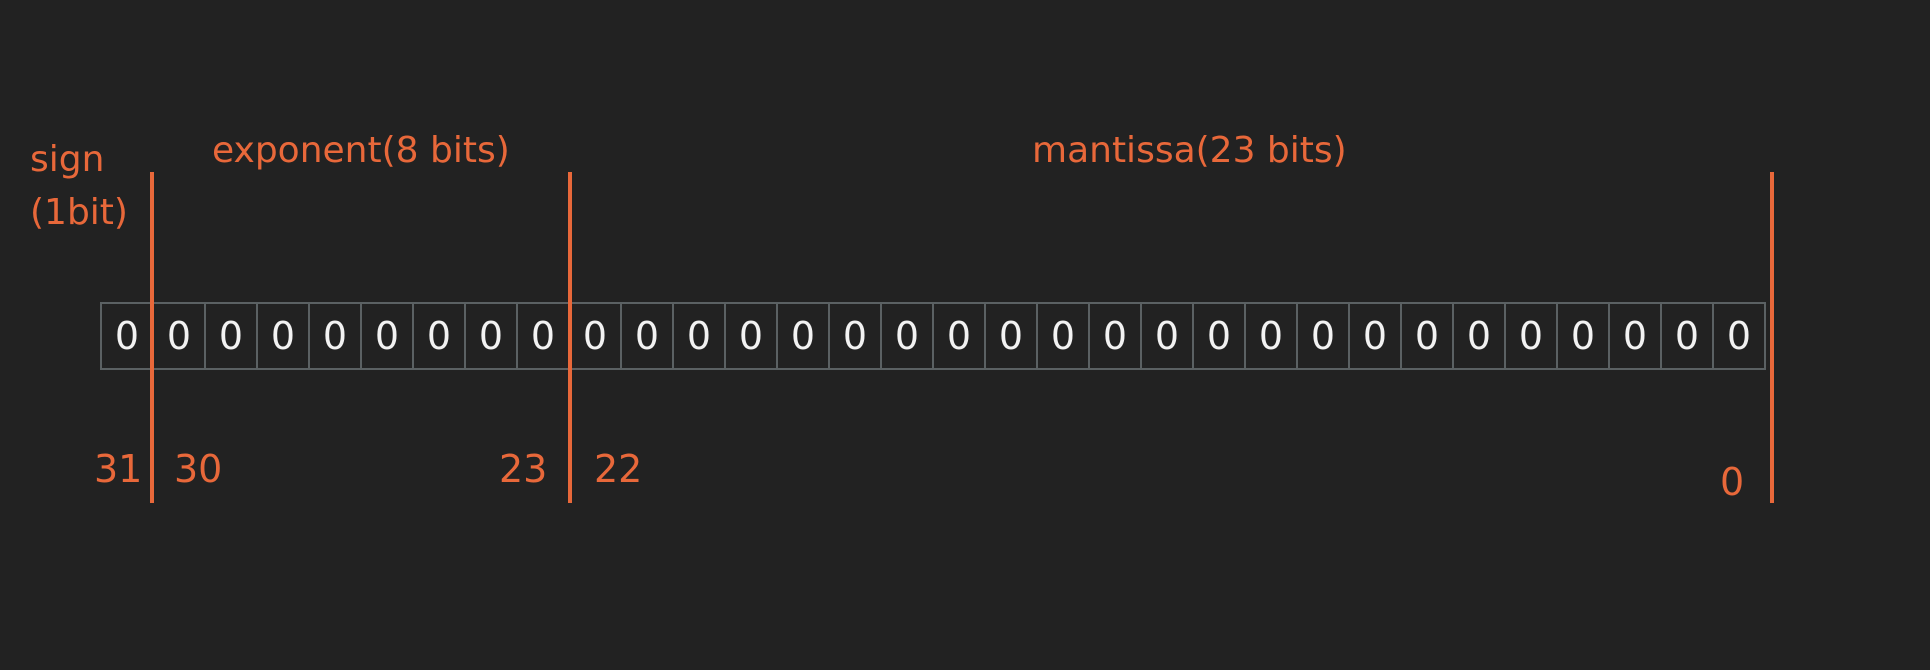  I want to click on exponent-mantissa-divider, so click(570, 337).